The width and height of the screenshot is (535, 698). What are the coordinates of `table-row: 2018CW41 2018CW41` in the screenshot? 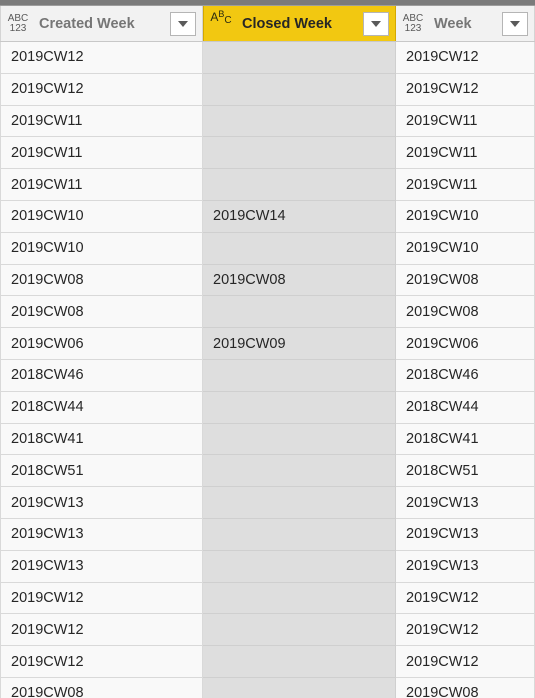 It's located at (267, 439).